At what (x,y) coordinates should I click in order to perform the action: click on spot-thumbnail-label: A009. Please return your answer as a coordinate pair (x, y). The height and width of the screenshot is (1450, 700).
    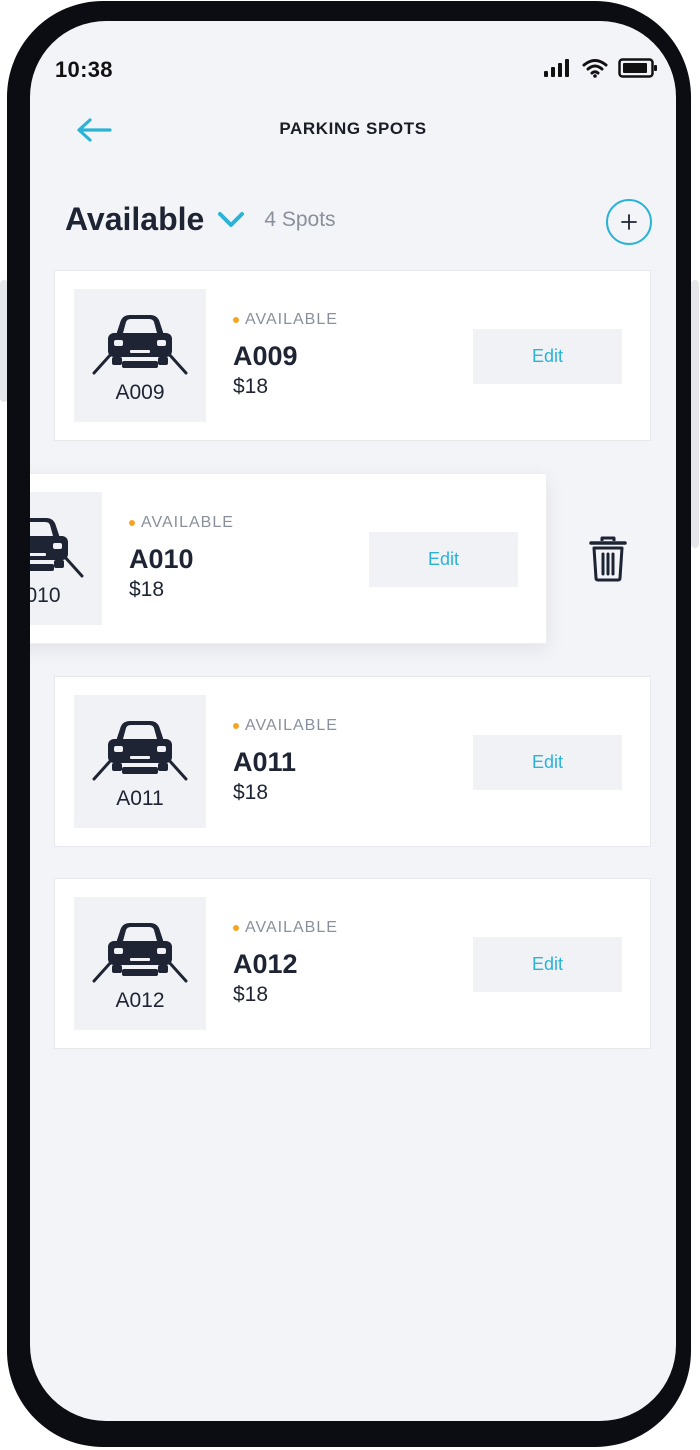
    Looking at the image, I should click on (140, 392).